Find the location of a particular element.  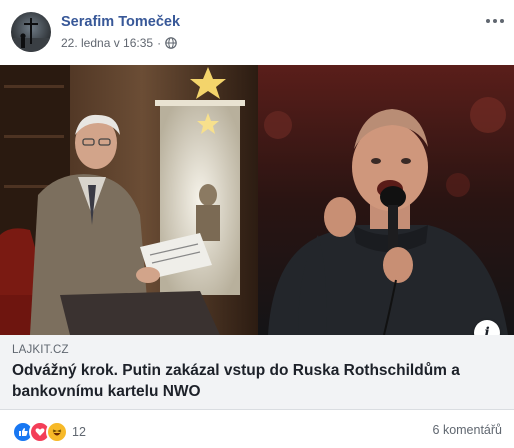

more-options-icon is located at coordinates (495, 21).